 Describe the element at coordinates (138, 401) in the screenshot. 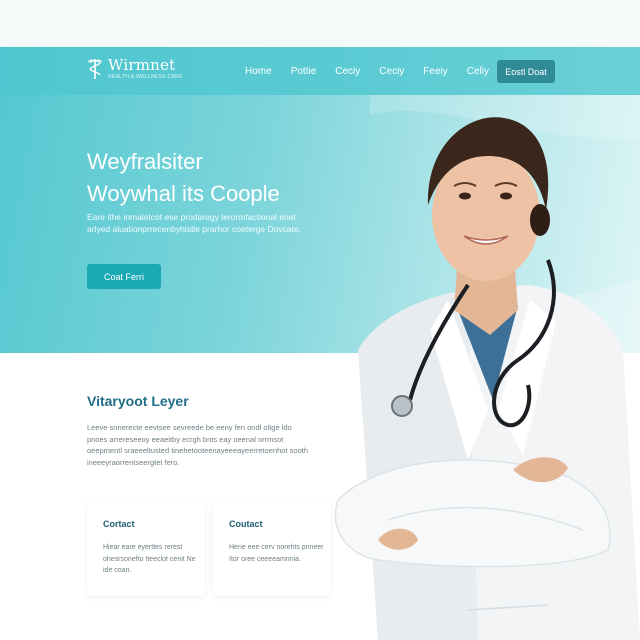

I see `section-title: Vitaryoot Leyer` at that location.